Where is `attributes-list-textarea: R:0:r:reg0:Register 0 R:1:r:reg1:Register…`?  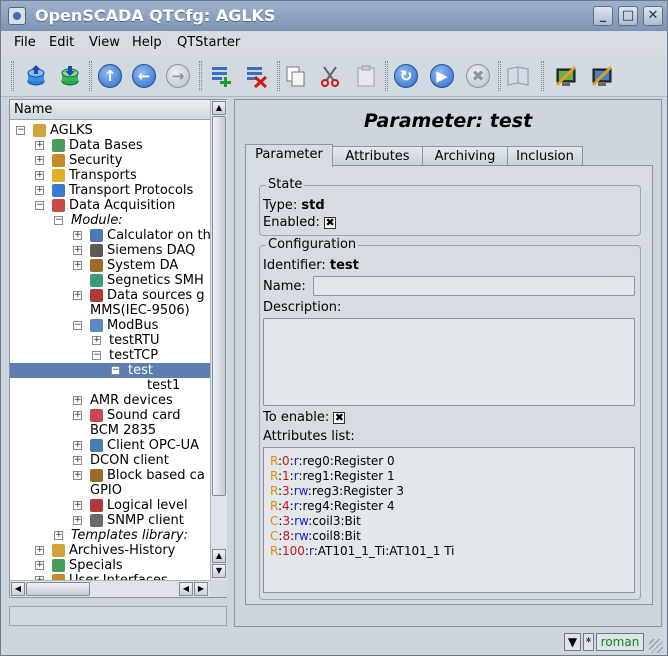
attributes-list-textarea: R:0:r:reg0:Register 0 R:1:r:reg1:Register… is located at coordinates (449, 520).